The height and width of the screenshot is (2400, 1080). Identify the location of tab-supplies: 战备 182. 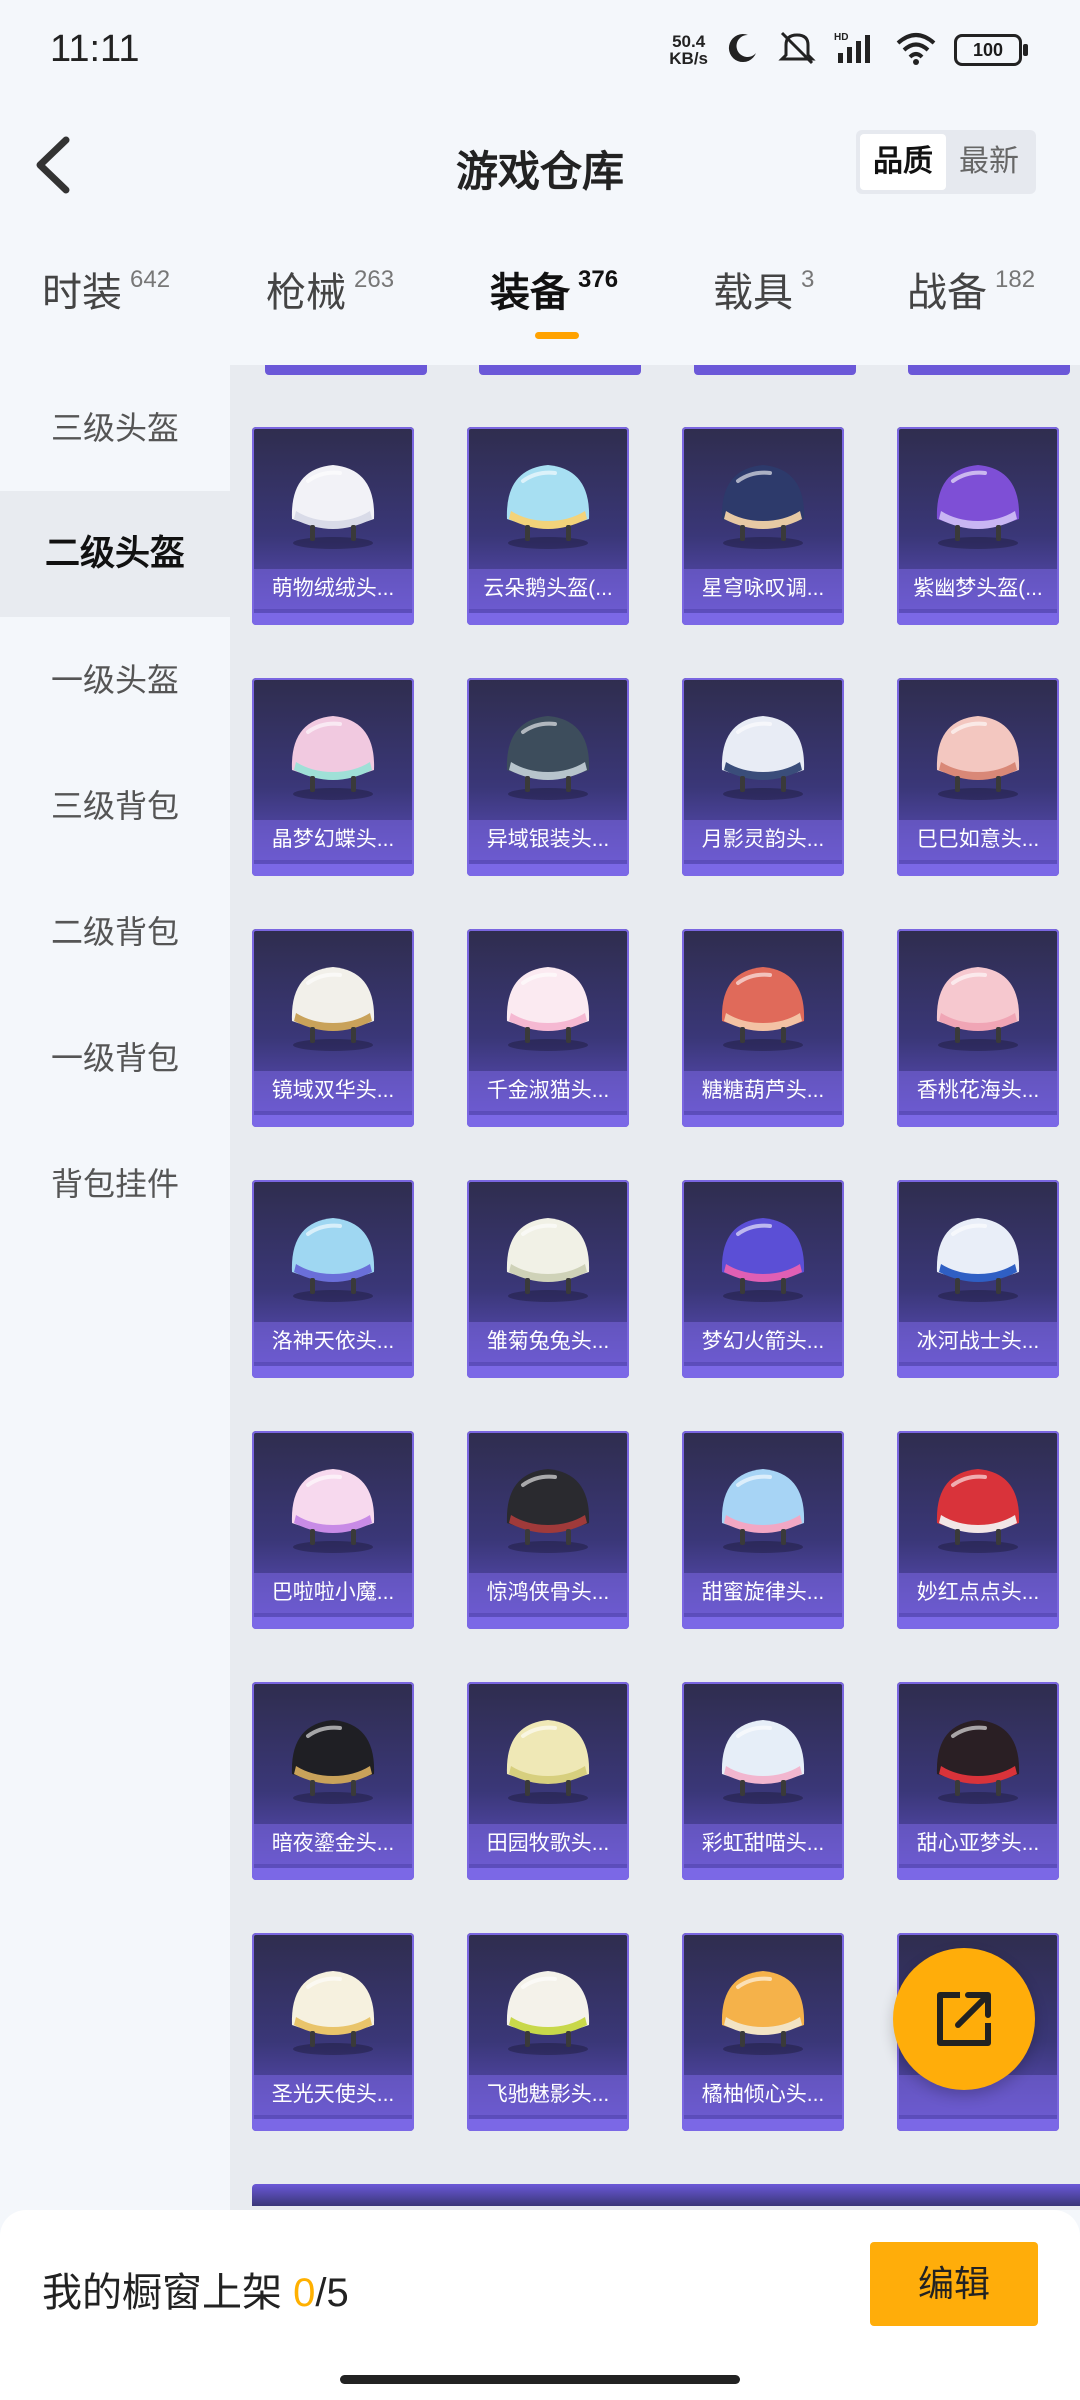
(971, 289).